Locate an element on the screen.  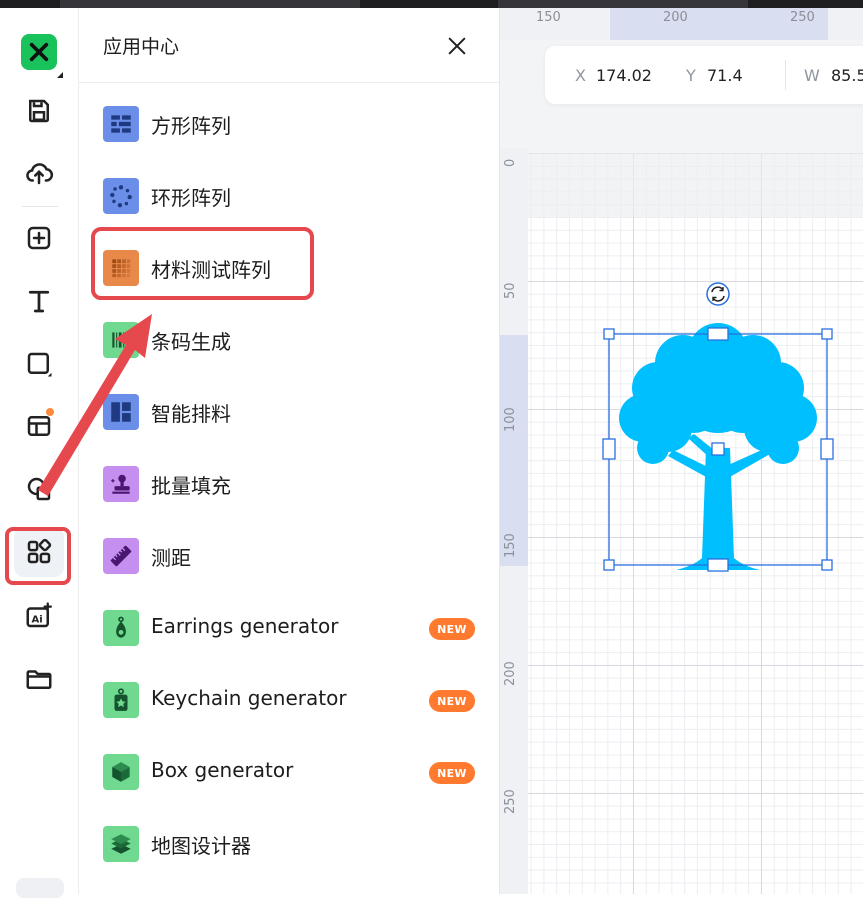
template-button is located at coordinates (39, 426).